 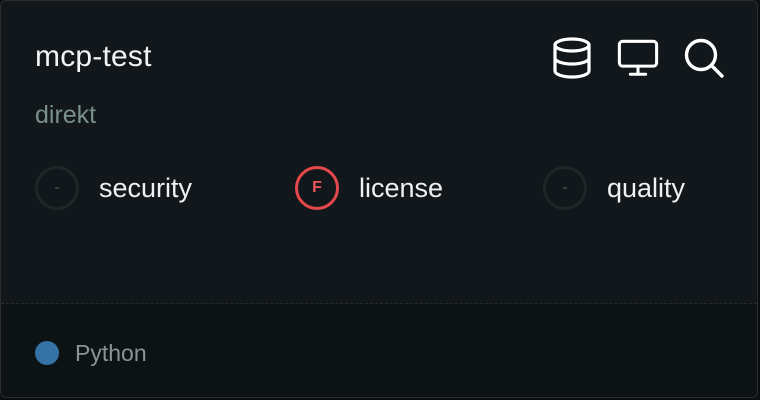 What do you see at coordinates (317, 188) in the screenshot?
I see `score-badge: F` at bounding box center [317, 188].